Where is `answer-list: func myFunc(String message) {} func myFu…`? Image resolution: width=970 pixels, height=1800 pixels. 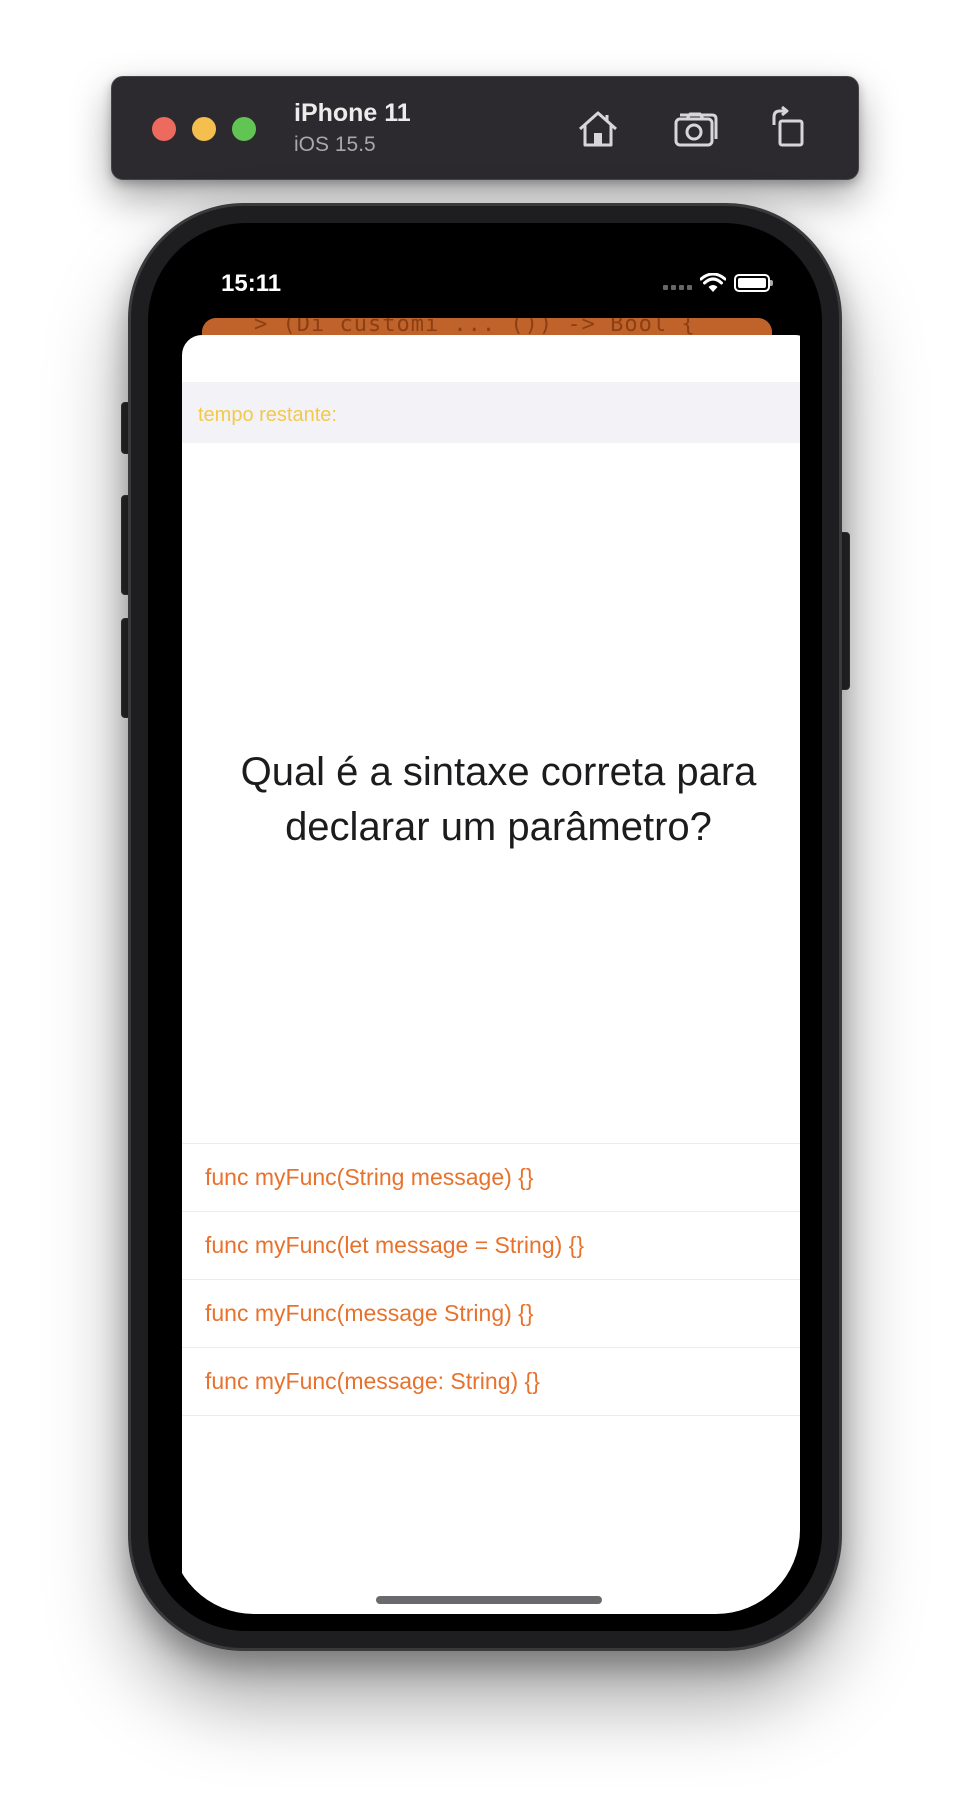 answer-list: func myFunc(String message) {} func myFu… is located at coordinates (491, 1279).